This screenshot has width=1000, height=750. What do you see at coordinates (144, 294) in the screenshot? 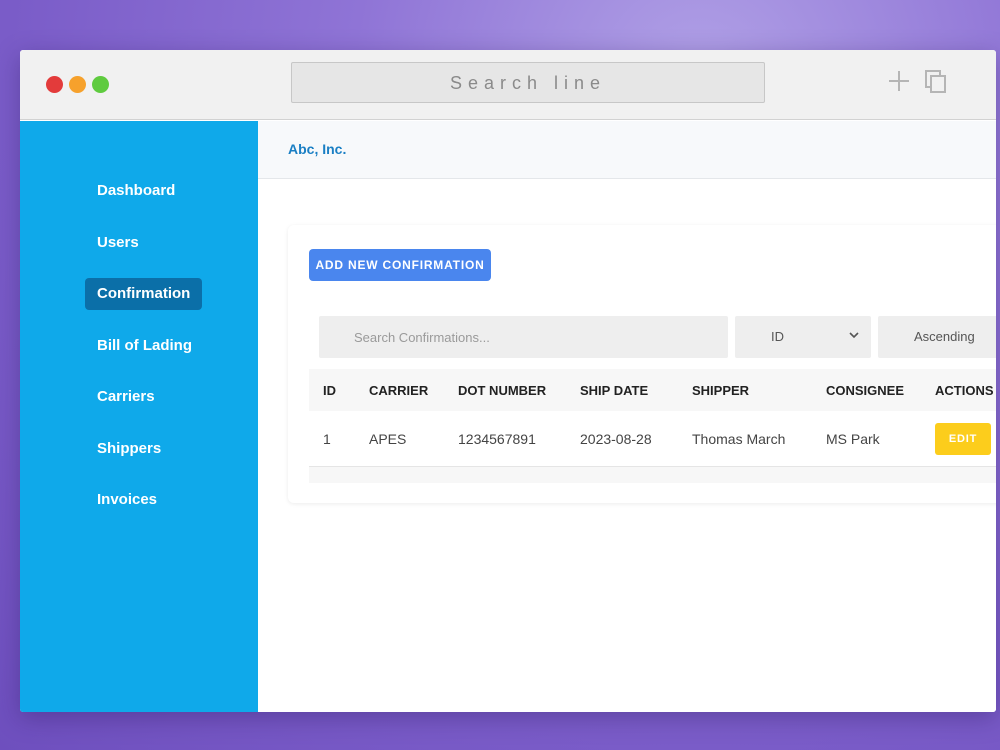
I see `sidebar-item-confirmation: Confirmation` at bounding box center [144, 294].